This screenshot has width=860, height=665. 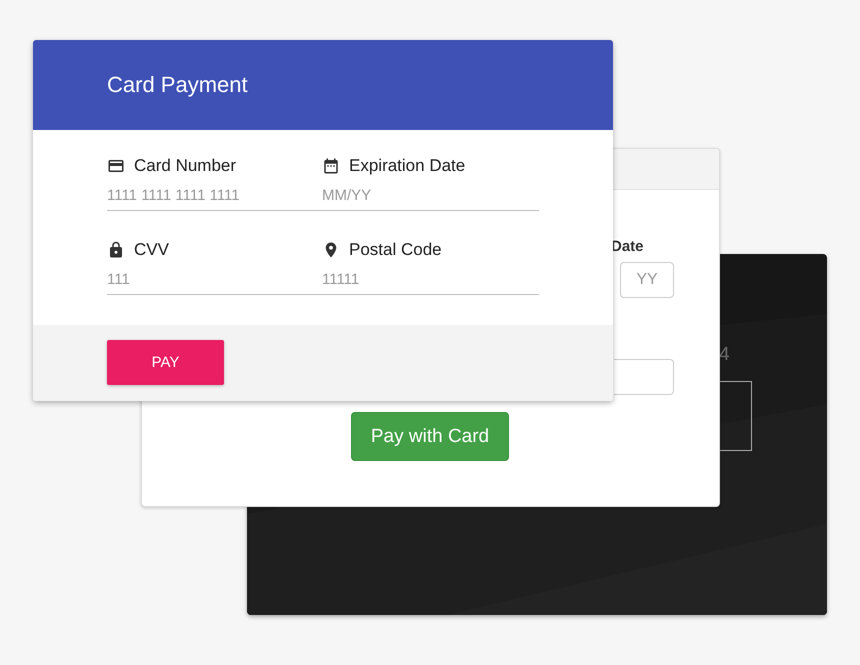 What do you see at coordinates (395, 250) in the screenshot?
I see `field-label: Postal Code` at bounding box center [395, 250].